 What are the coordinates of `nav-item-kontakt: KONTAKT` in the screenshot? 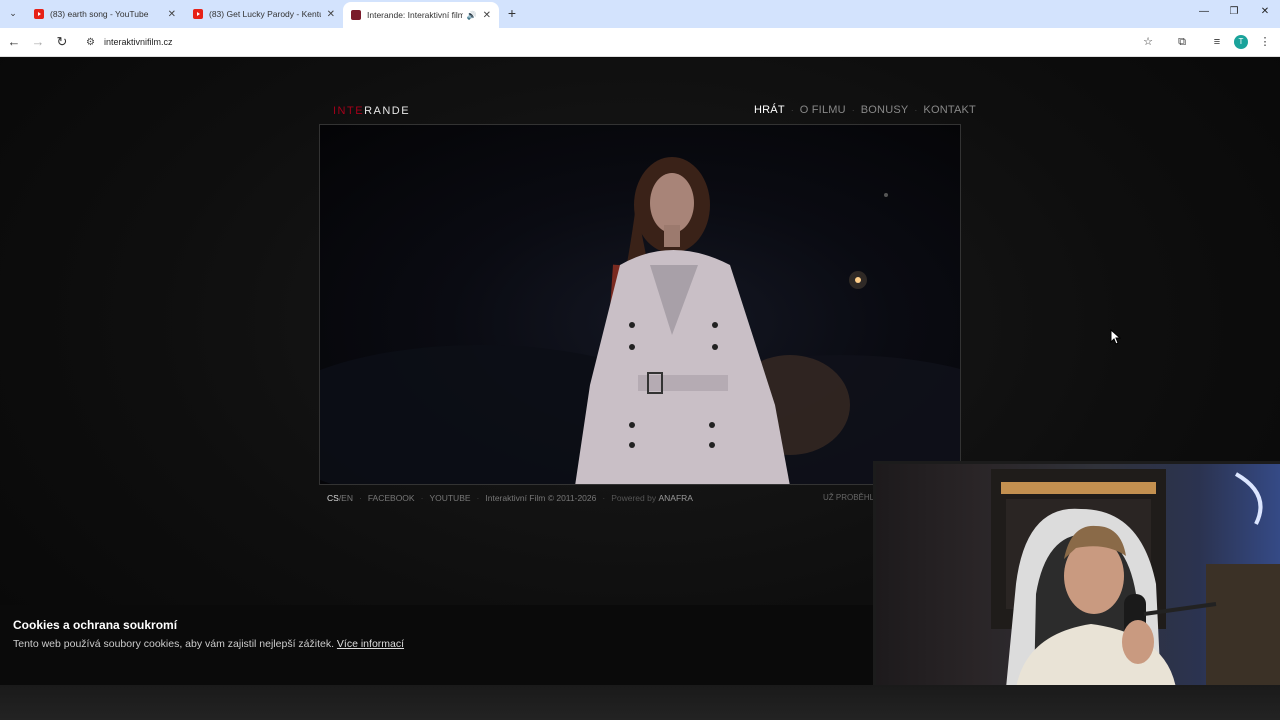 It's located at (949, 110).